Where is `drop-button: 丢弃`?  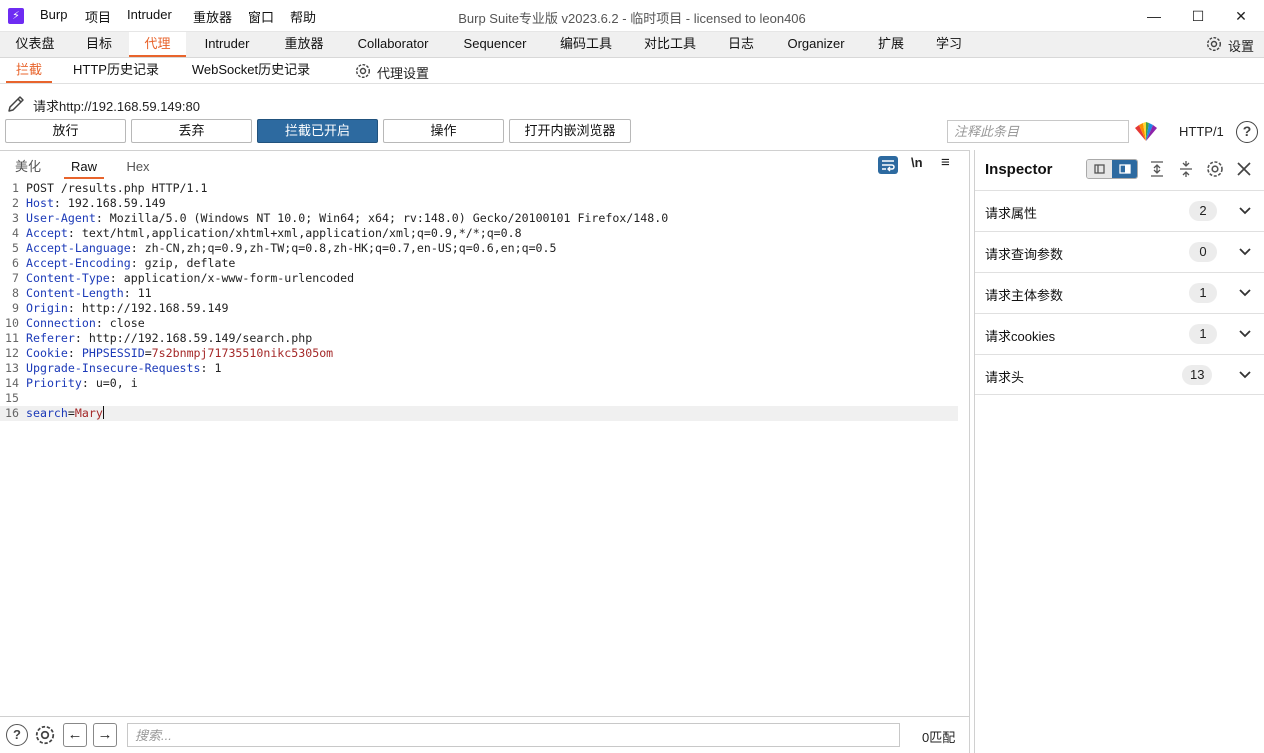 drop-button: 丢弃 is located at coordinates (191, 131).